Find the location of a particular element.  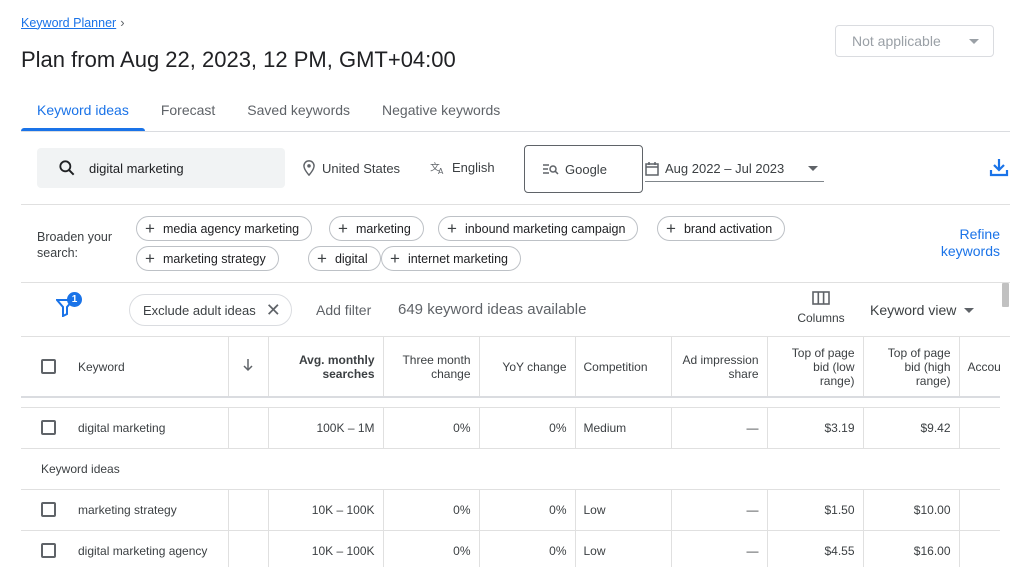

engine-value: Google is located at coordinates (586, 169).